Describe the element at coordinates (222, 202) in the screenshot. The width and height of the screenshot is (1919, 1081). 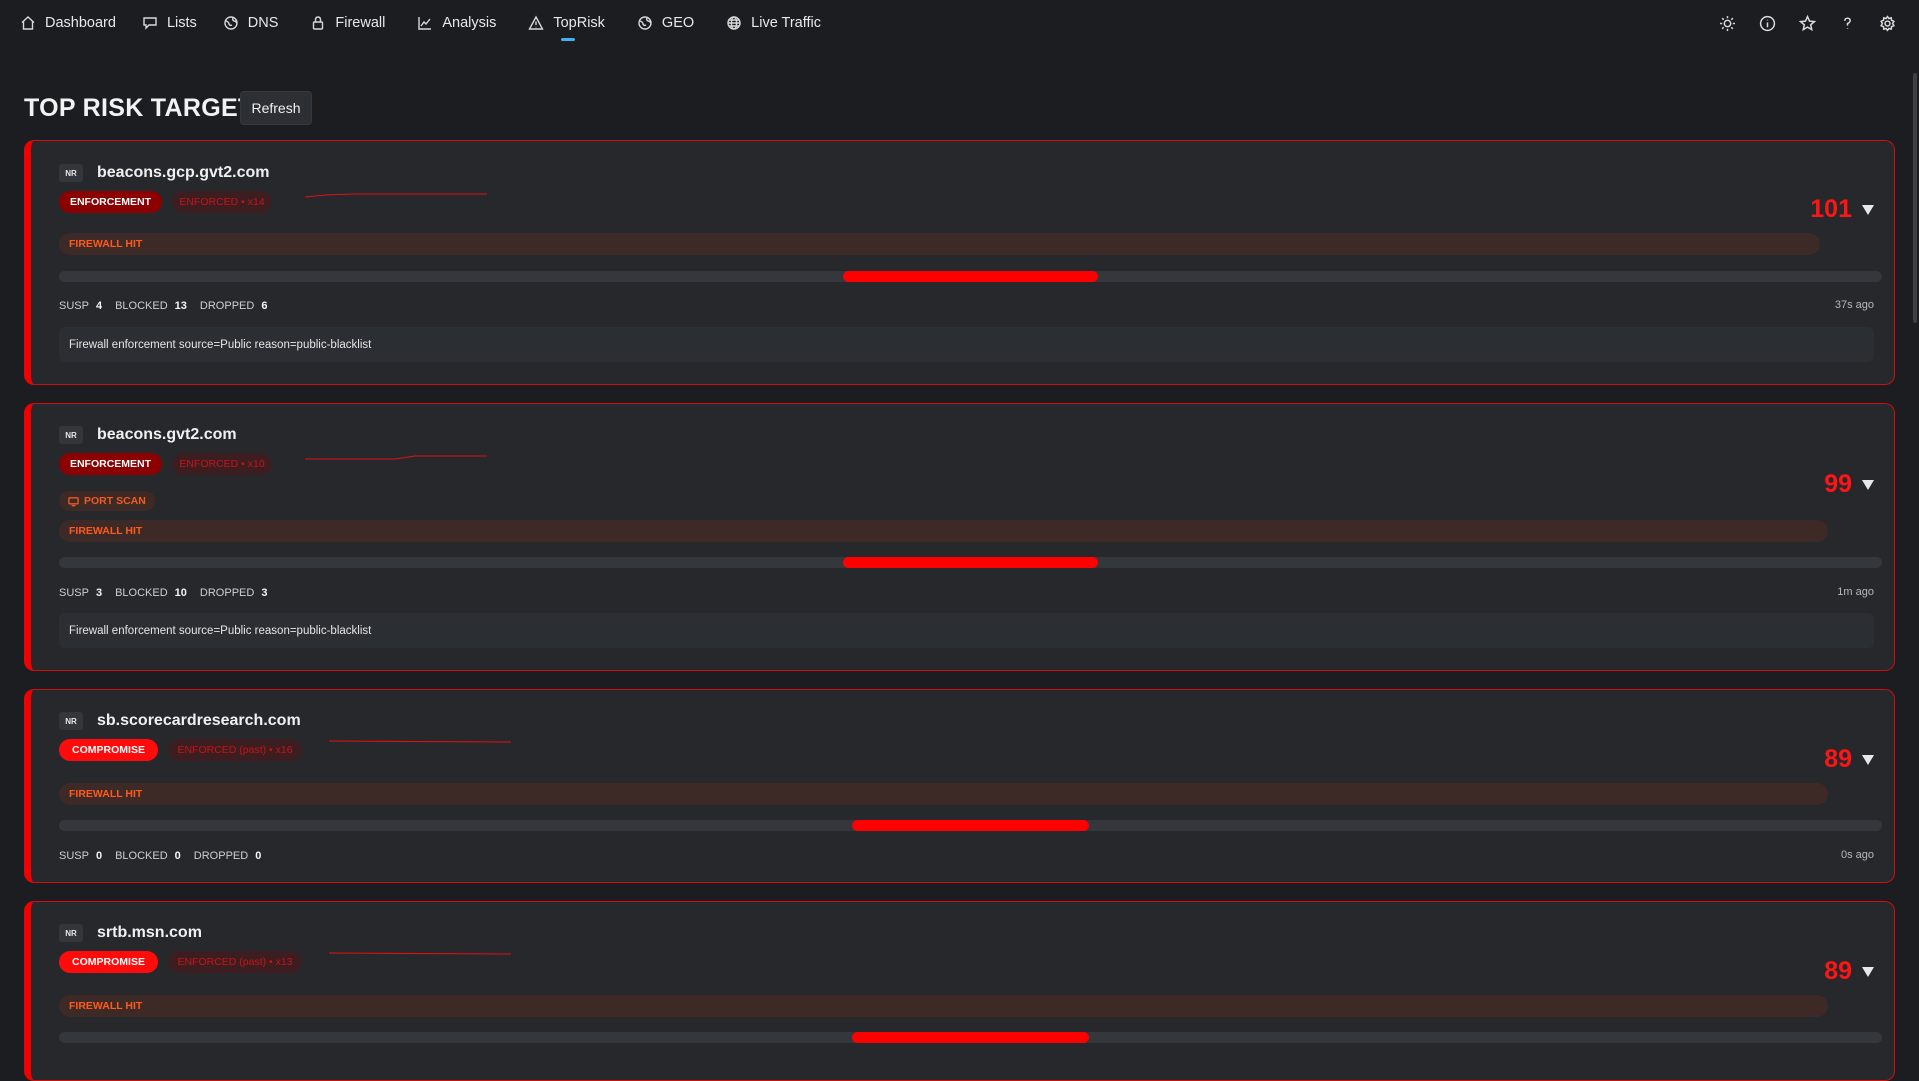
I see `enforced-badge: ENFORCED • x14` at that location.